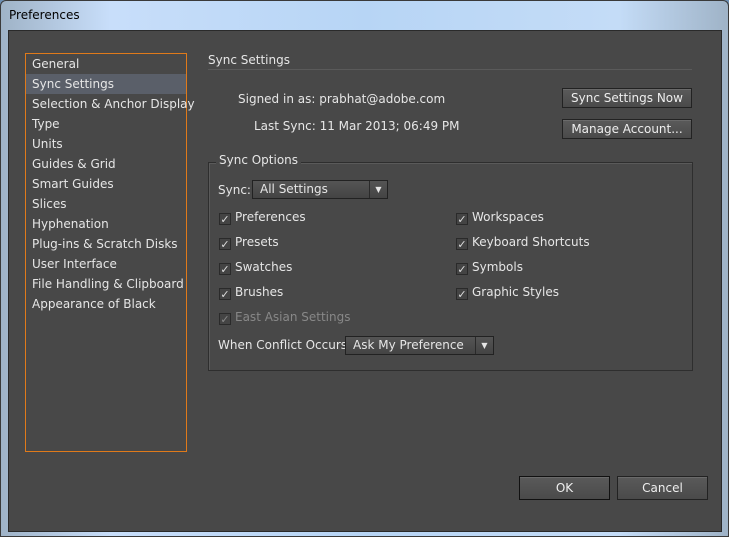 This screenshot has height=537, width=729. What do you see at coordinates (257, 242) in the screenshot?
I see `checkbox-label: Presets` at bounding box center [257, 242].